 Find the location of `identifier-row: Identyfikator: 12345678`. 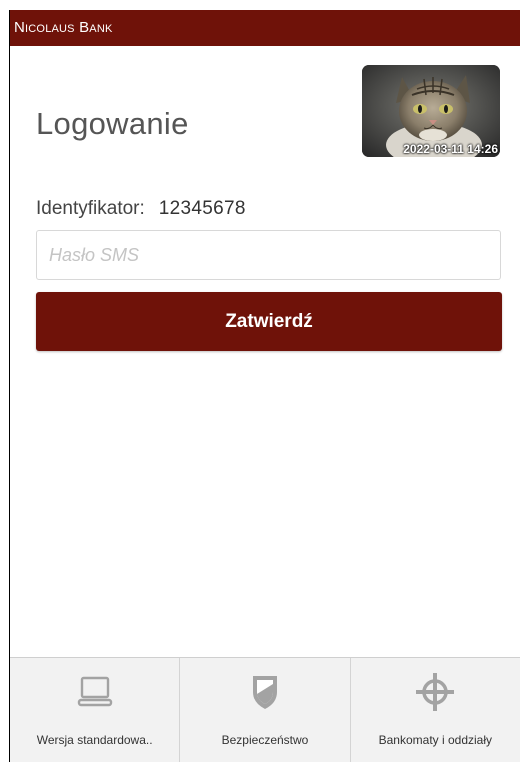

identifier-row: Identyfikator: 12345678 is located at coordinates (141, 209).